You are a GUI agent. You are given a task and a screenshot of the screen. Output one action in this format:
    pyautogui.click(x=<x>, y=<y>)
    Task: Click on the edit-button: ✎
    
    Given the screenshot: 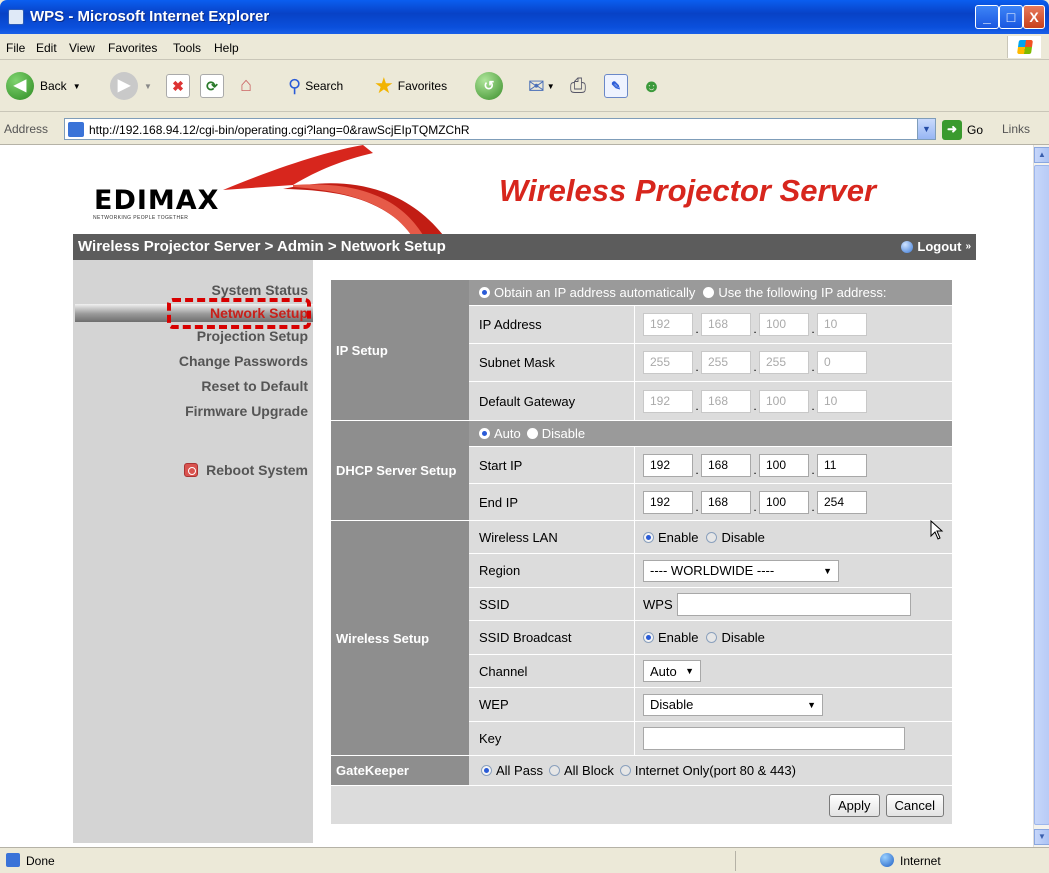 What is the action you would take?
    pyautogui.click(x=616, y=86)
    